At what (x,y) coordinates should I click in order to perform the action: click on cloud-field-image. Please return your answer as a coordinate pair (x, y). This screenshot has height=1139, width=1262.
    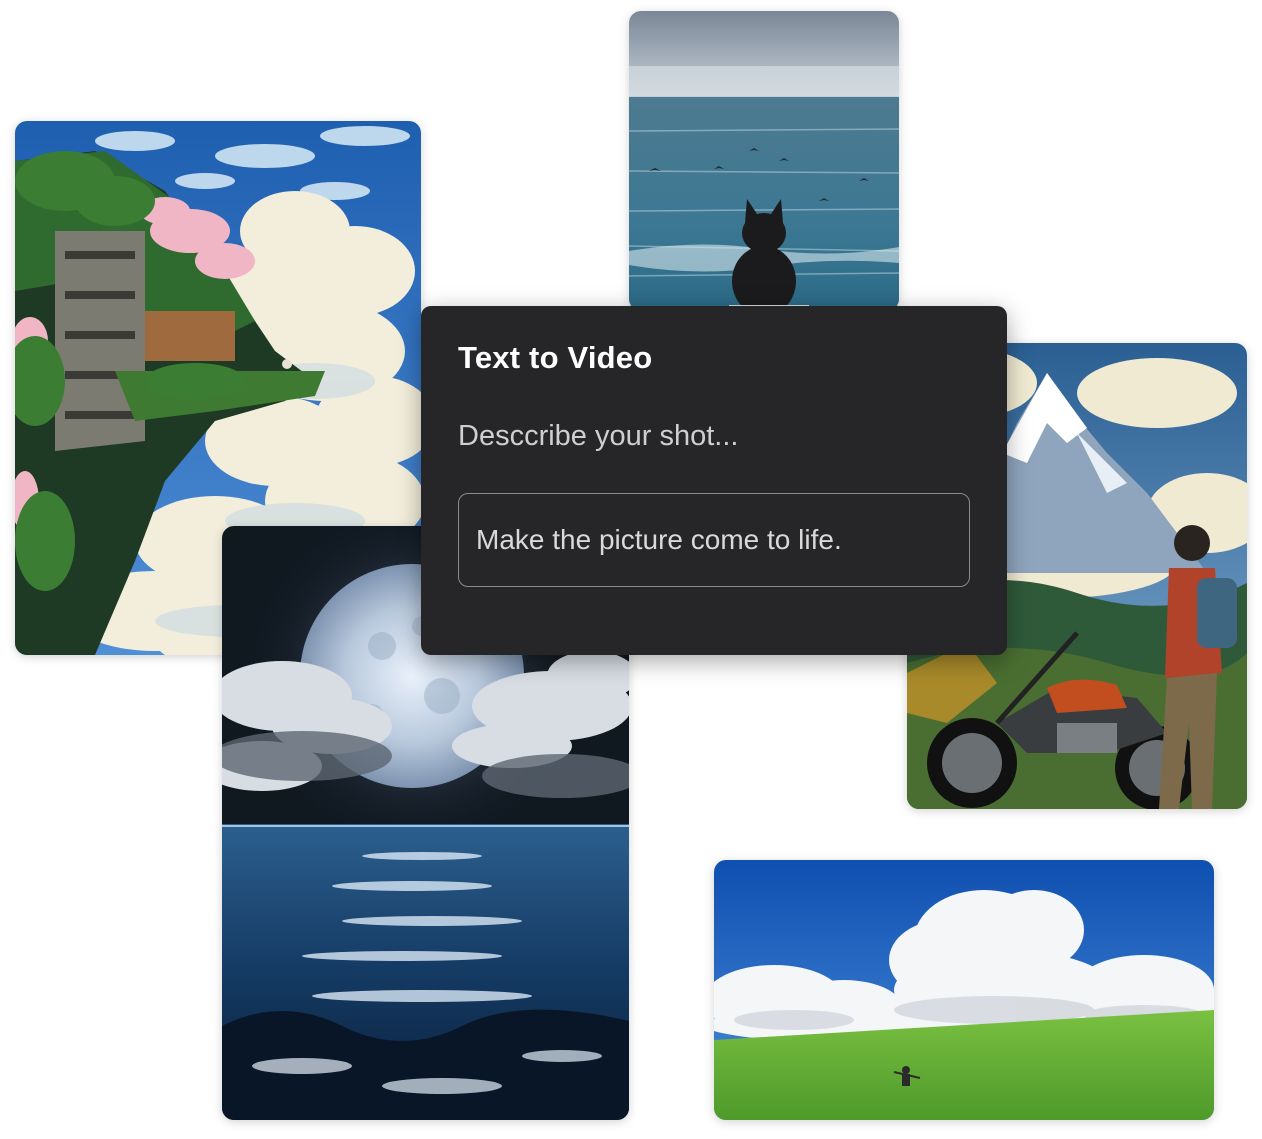
    Looking at the image, I should click on (964, 990).